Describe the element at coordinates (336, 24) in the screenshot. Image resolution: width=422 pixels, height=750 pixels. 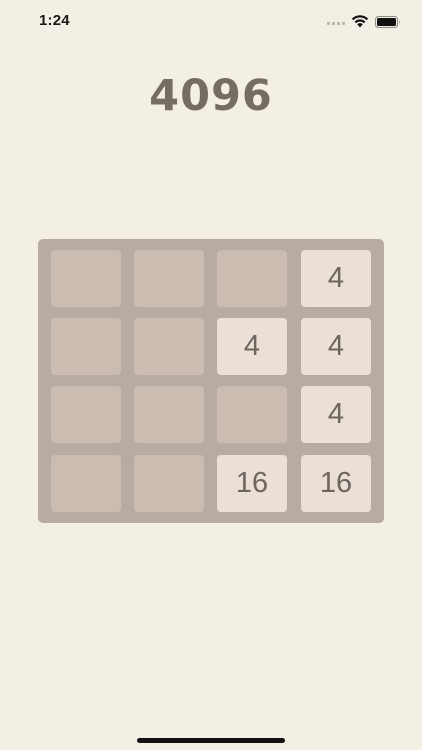
I see `cellular-signal-icon` at that location.